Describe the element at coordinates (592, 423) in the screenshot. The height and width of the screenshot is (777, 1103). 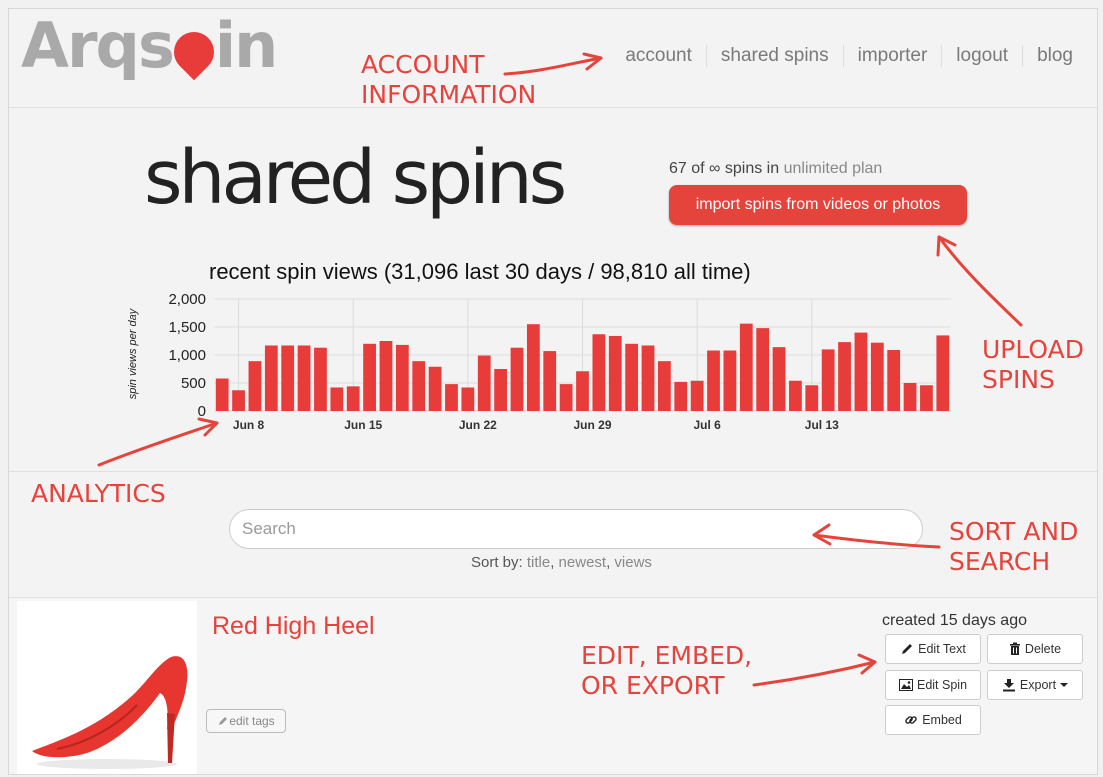
I see `chart-x-tick-label: Jun 29` at that location.